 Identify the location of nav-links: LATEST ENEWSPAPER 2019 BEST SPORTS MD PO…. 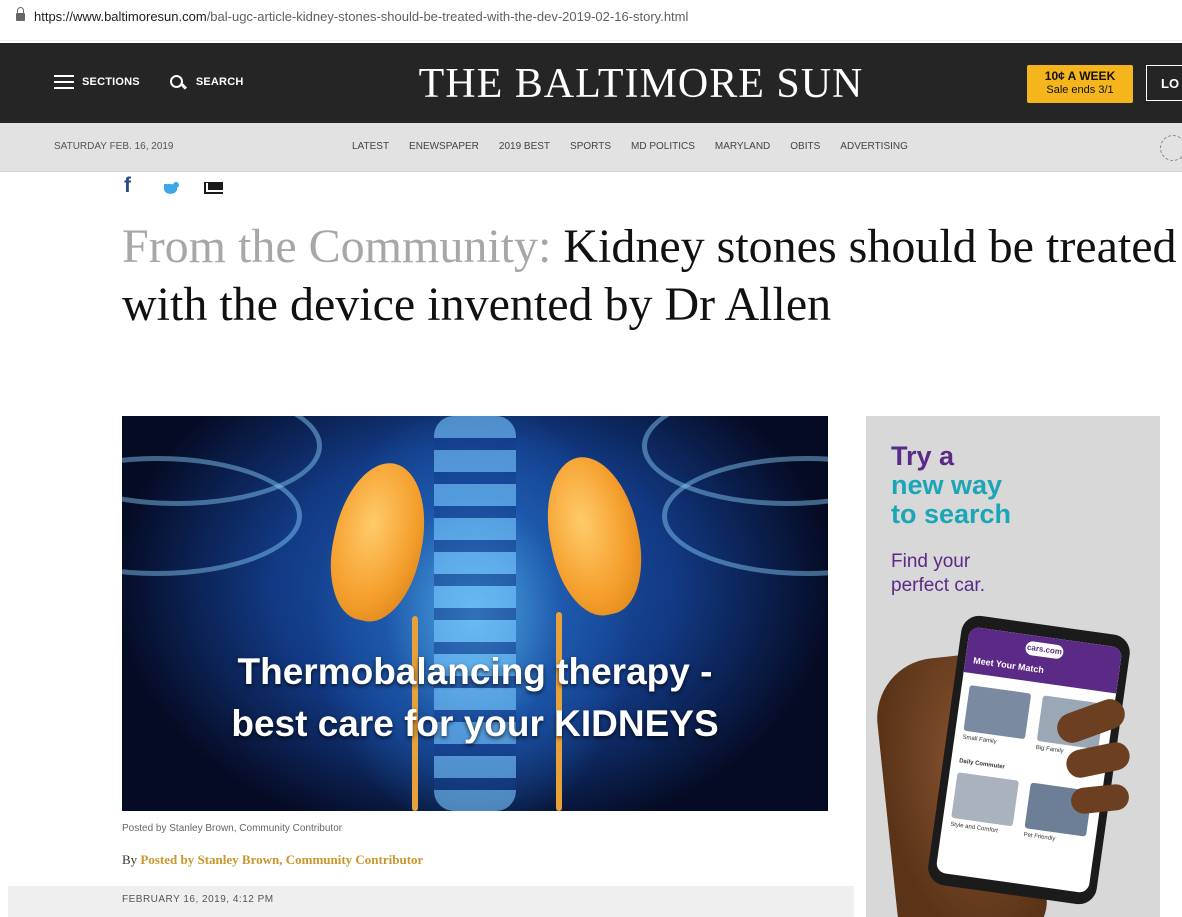
(640, 146).